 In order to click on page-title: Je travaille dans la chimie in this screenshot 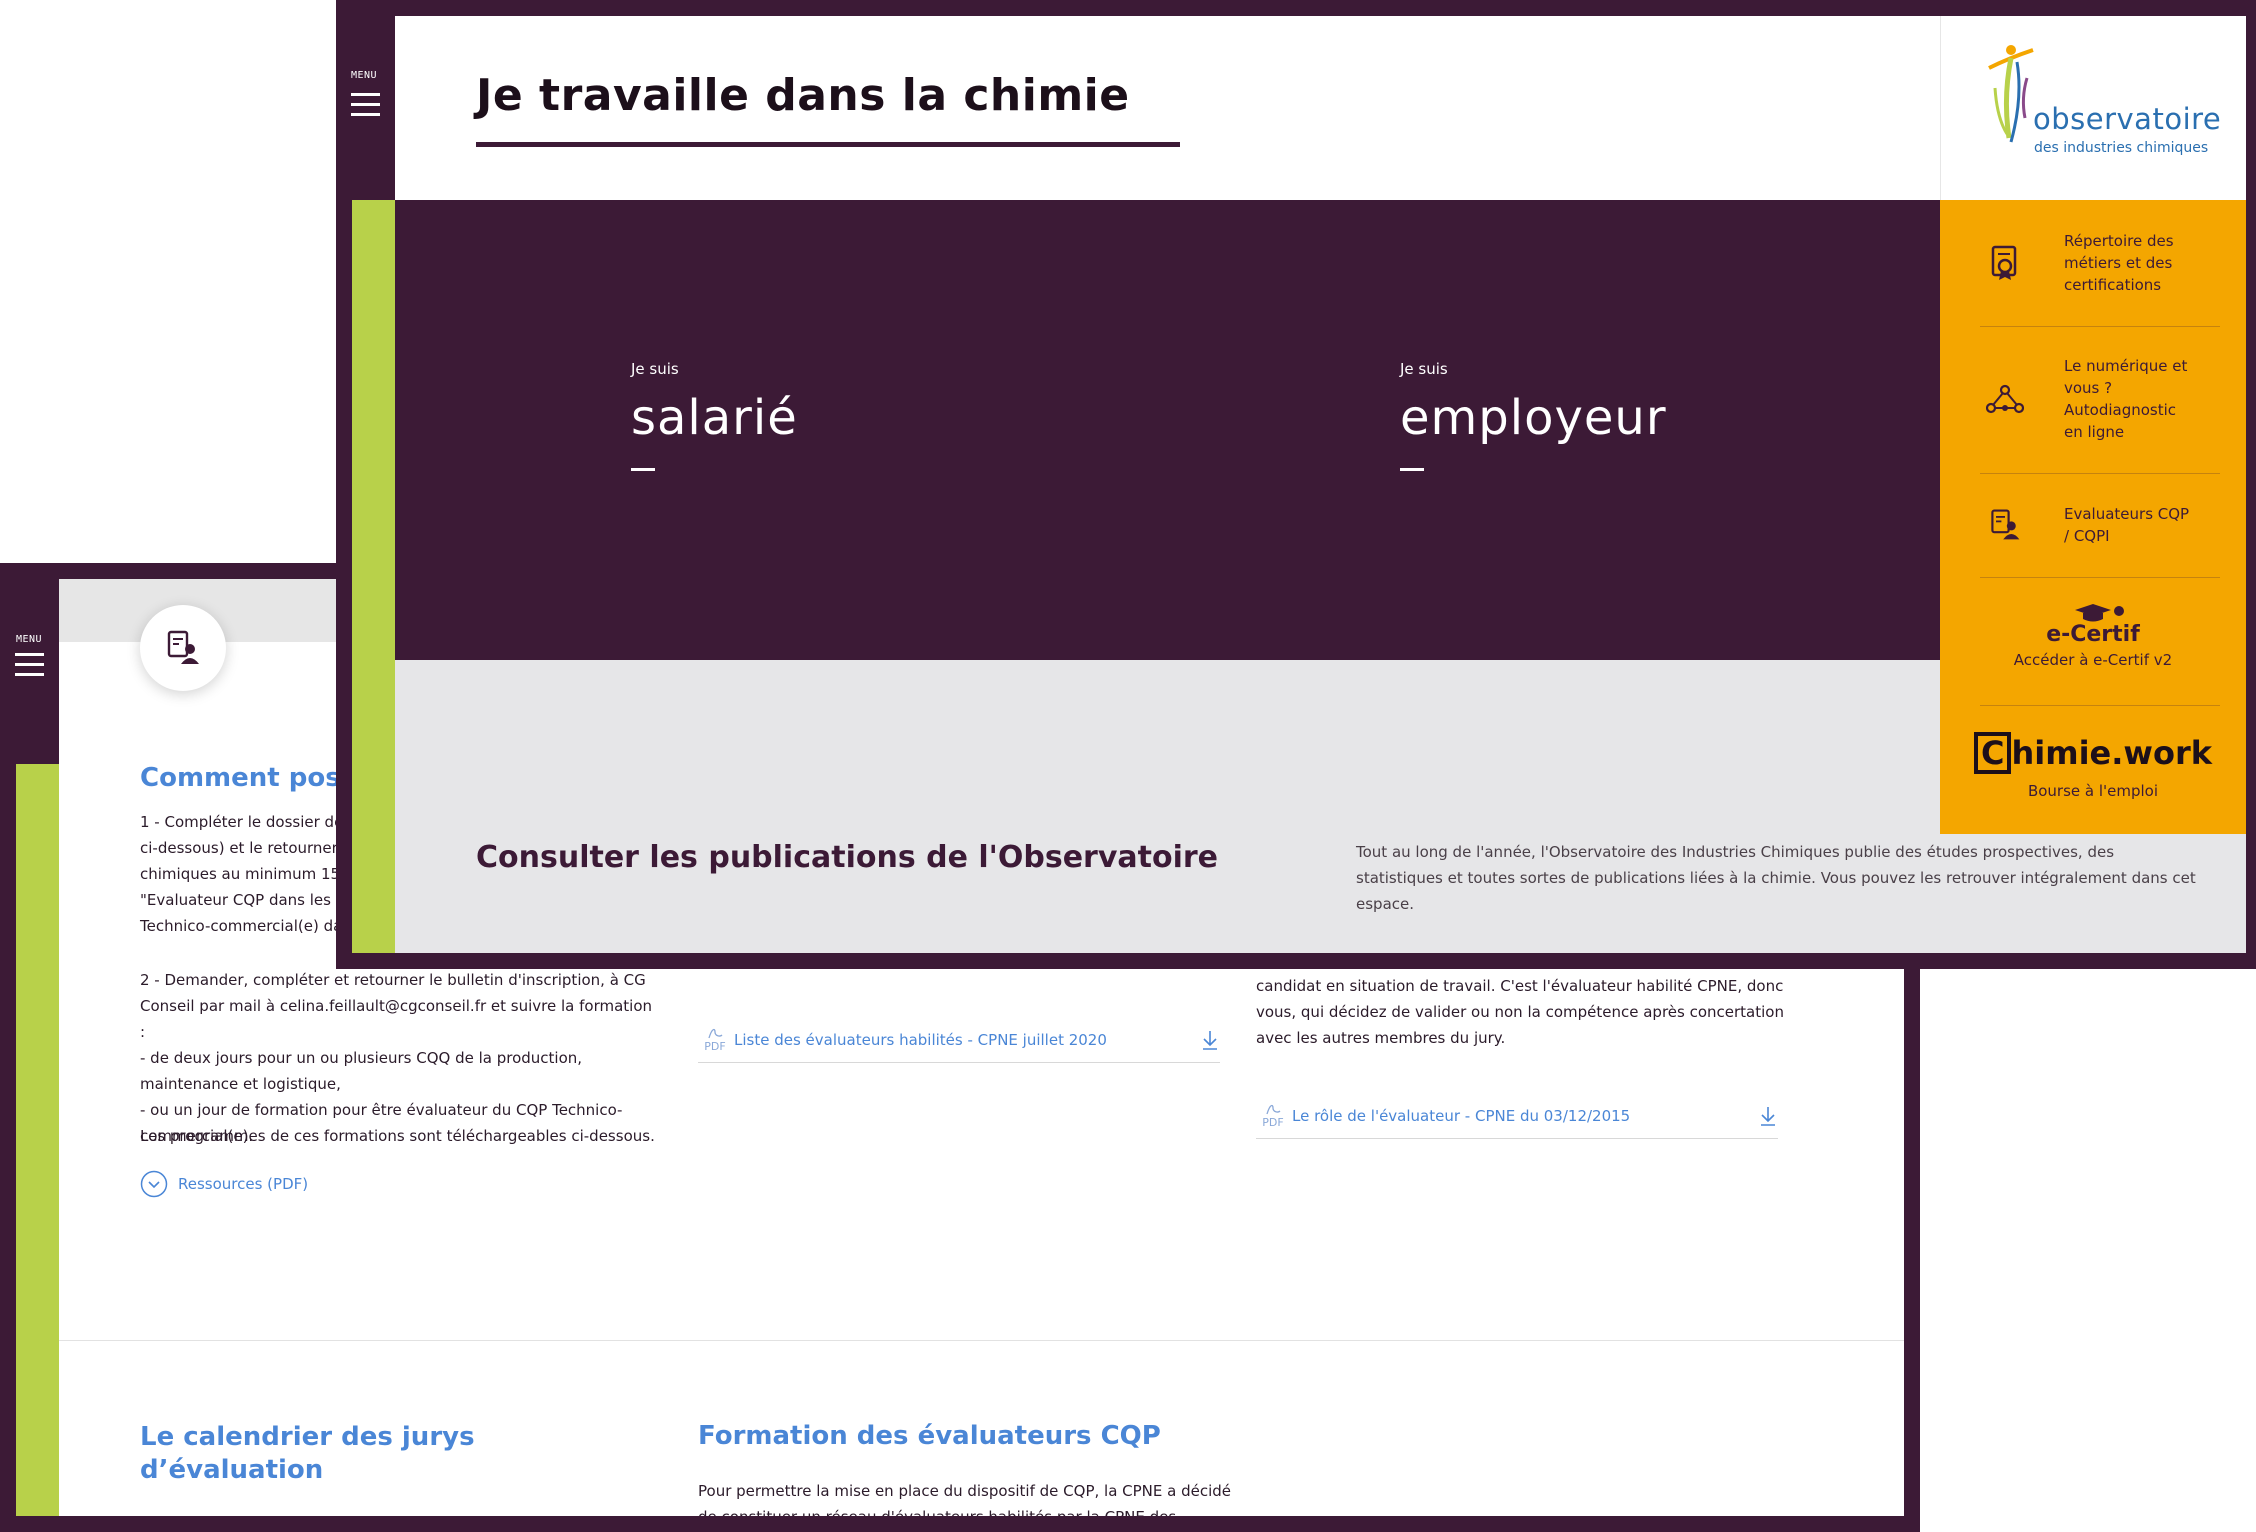, I will do `click(803, 95)`.